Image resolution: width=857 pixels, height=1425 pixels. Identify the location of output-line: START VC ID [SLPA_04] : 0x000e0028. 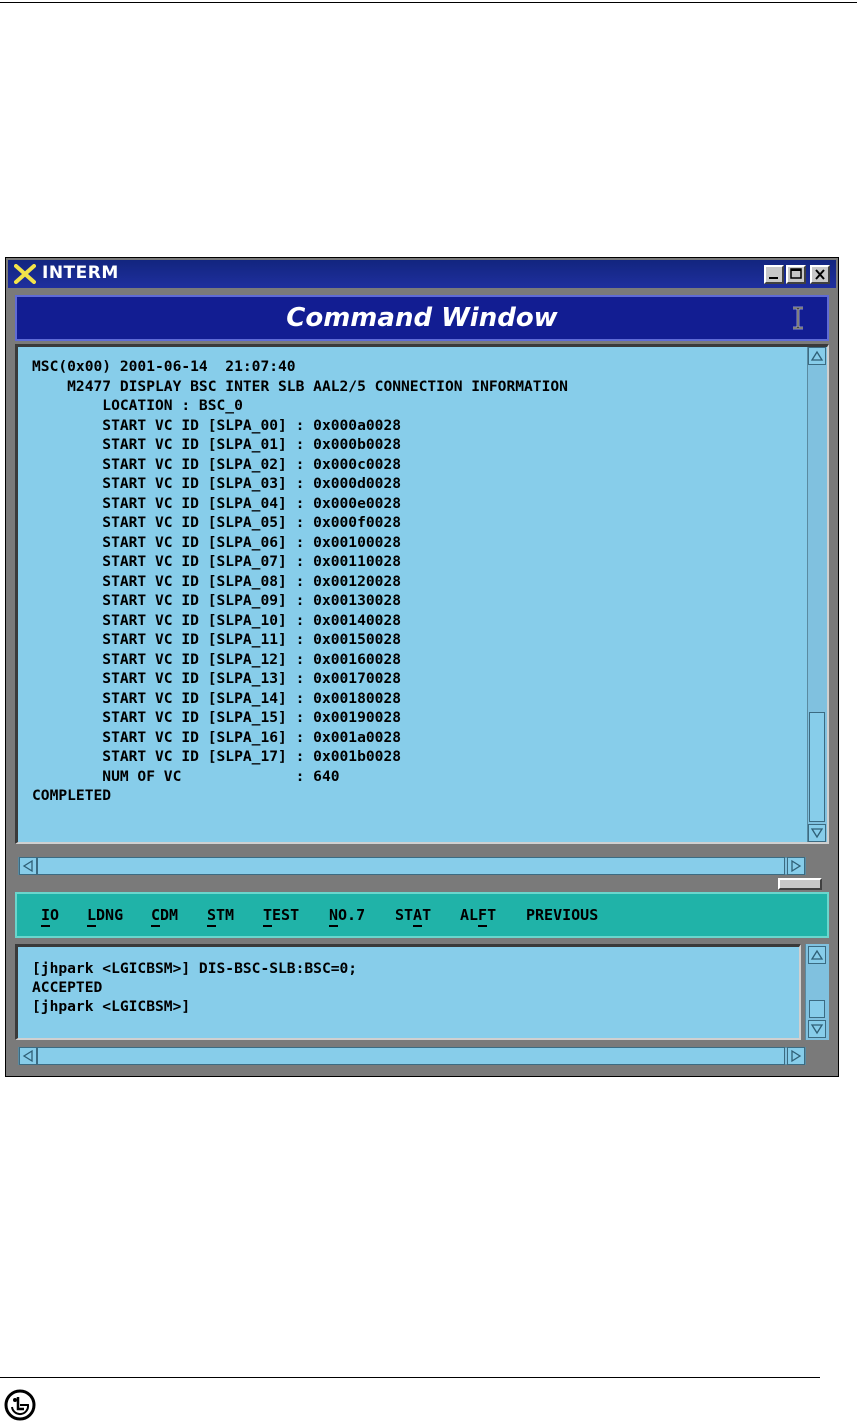
(217, 503).